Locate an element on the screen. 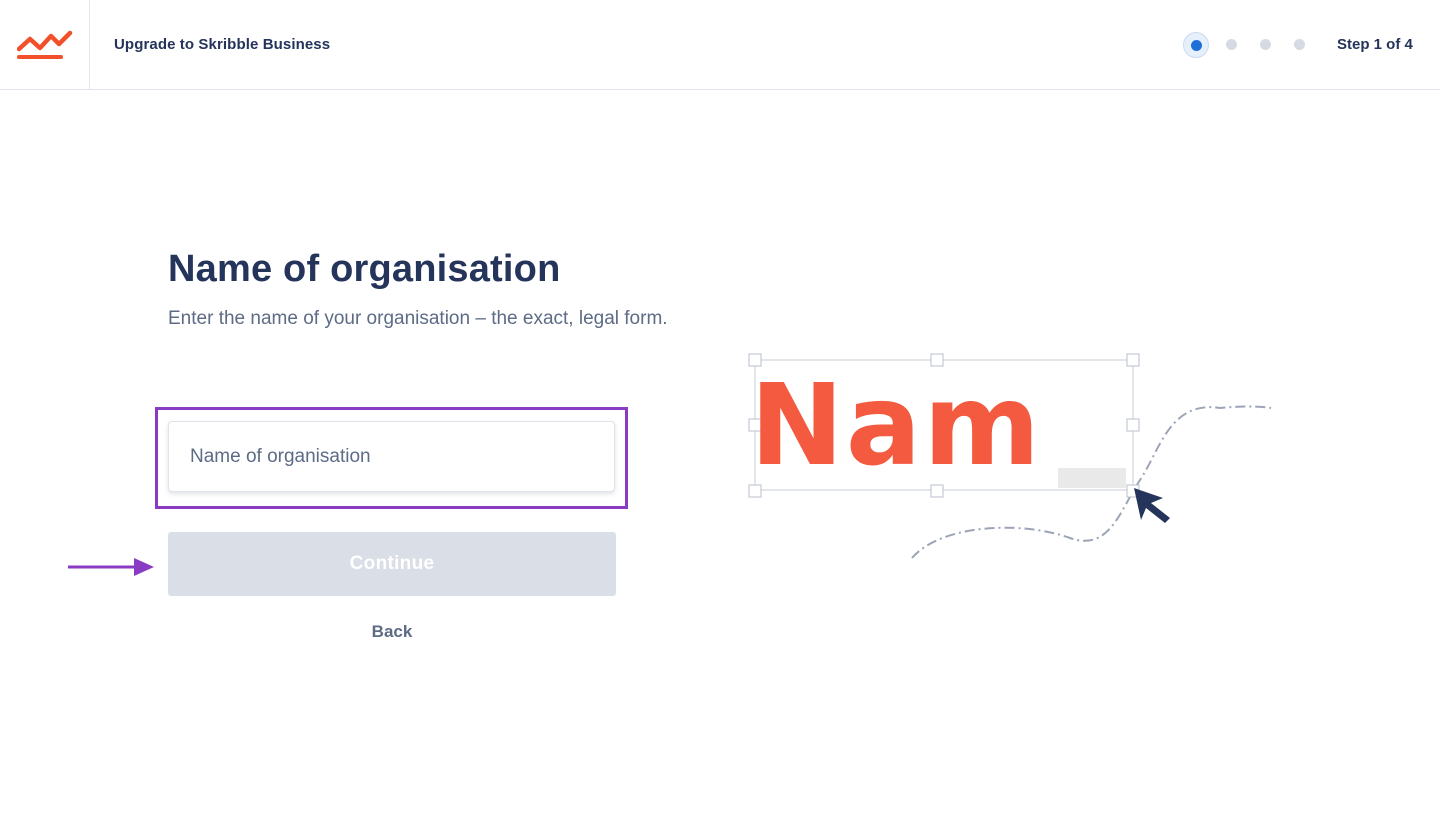 This screenshot has height=821, width=1440. text-cursor-bar is located at coordinates (1092, 478).